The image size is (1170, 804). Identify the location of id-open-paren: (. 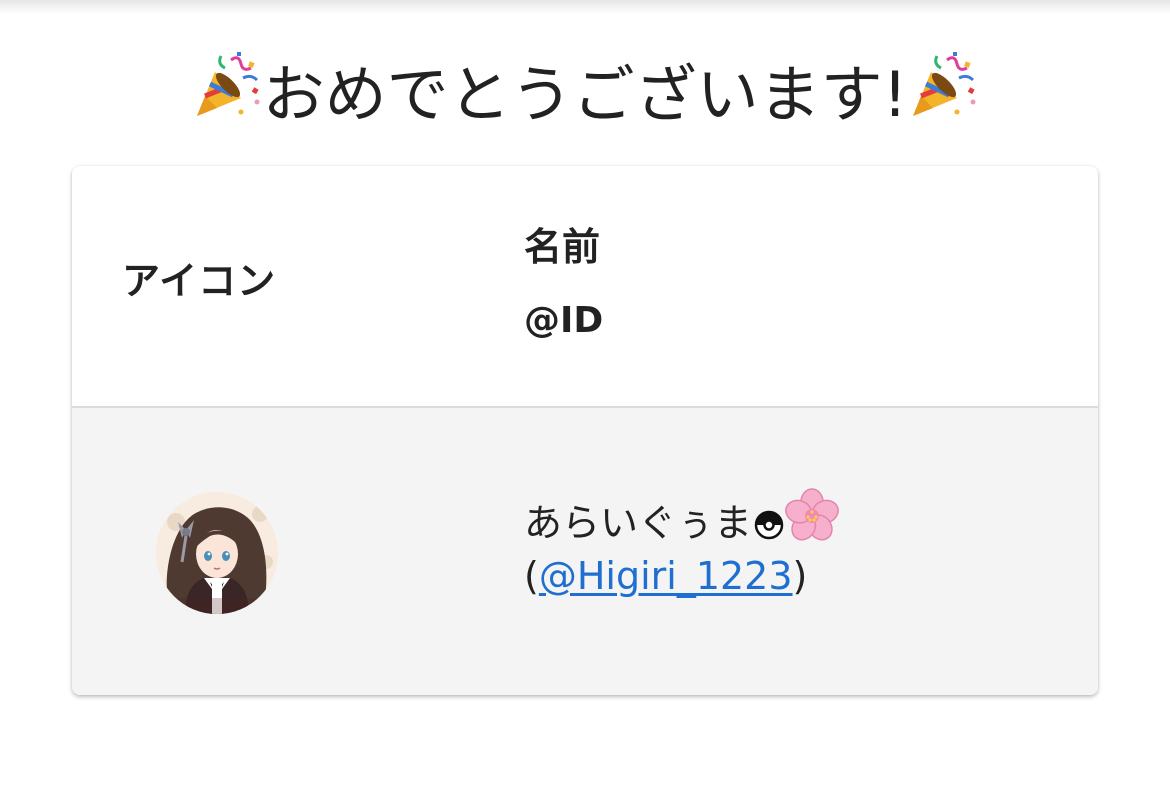
(531, 576).